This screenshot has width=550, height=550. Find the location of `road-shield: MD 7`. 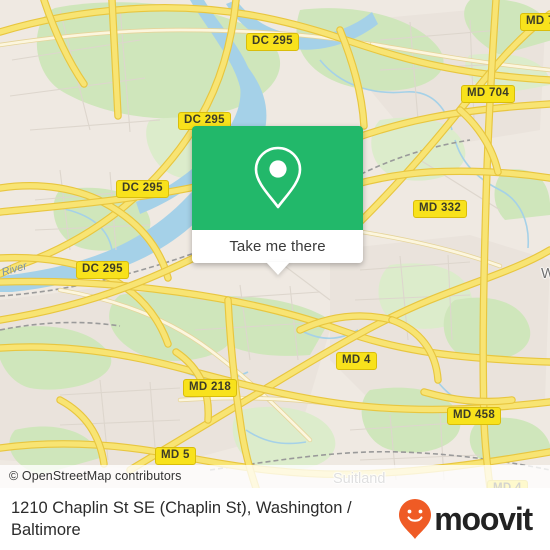

road-shield: MD 7 is located at coordinates (535, 22).